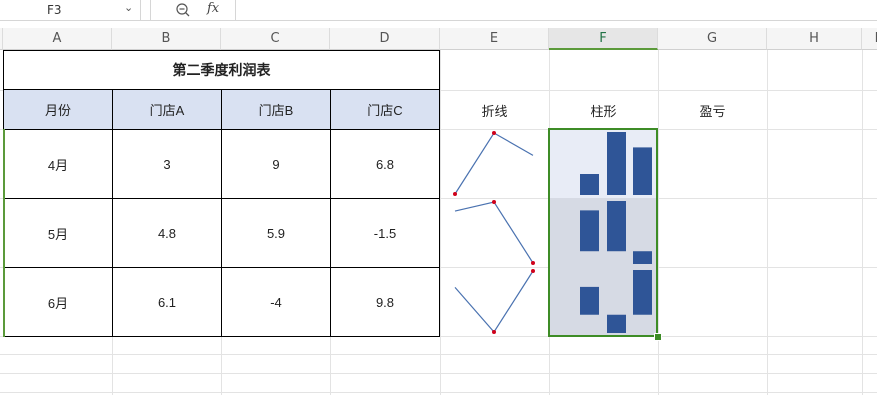  What do you see at coordinates (712, 110) in the screenshot?
I see `label-winloss: 盈亏` at bounding box center [712, 110].